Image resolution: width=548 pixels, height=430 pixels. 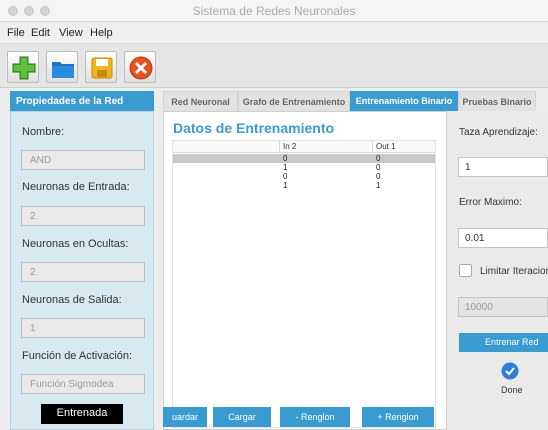 What do you see at coordinates (497, 101) in the screenshot?
I see `tab-pruebas-binario: Pruebas Binario` at bounding box center [497, 101].